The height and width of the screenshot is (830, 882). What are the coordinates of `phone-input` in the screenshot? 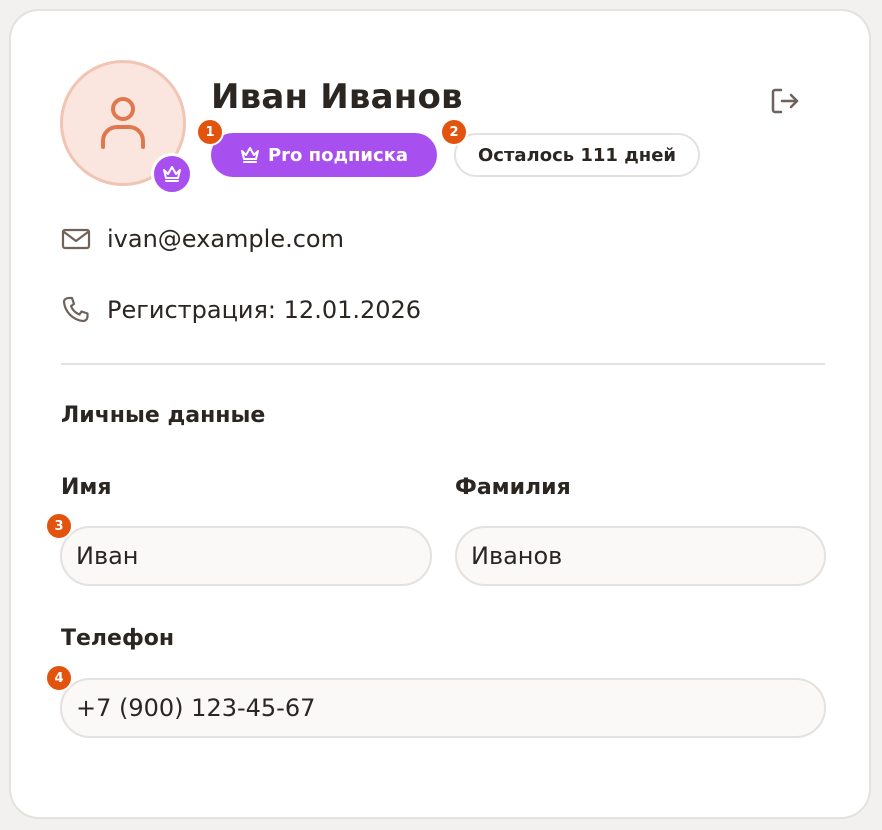 It's located at (443, 708).